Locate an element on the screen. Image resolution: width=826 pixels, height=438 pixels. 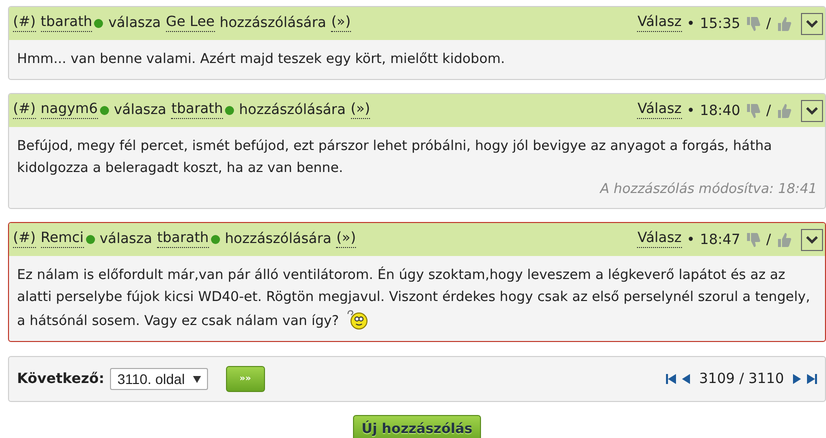
post-text: Befújod, megy fél percet, ismét befújod, ezt párszor lehet próbálni, hogy jól bevigye az anyagot a forgás, hátha kidolgozza a beleragadt koszt, ha az van benne. is located at coordinates (394, 157).